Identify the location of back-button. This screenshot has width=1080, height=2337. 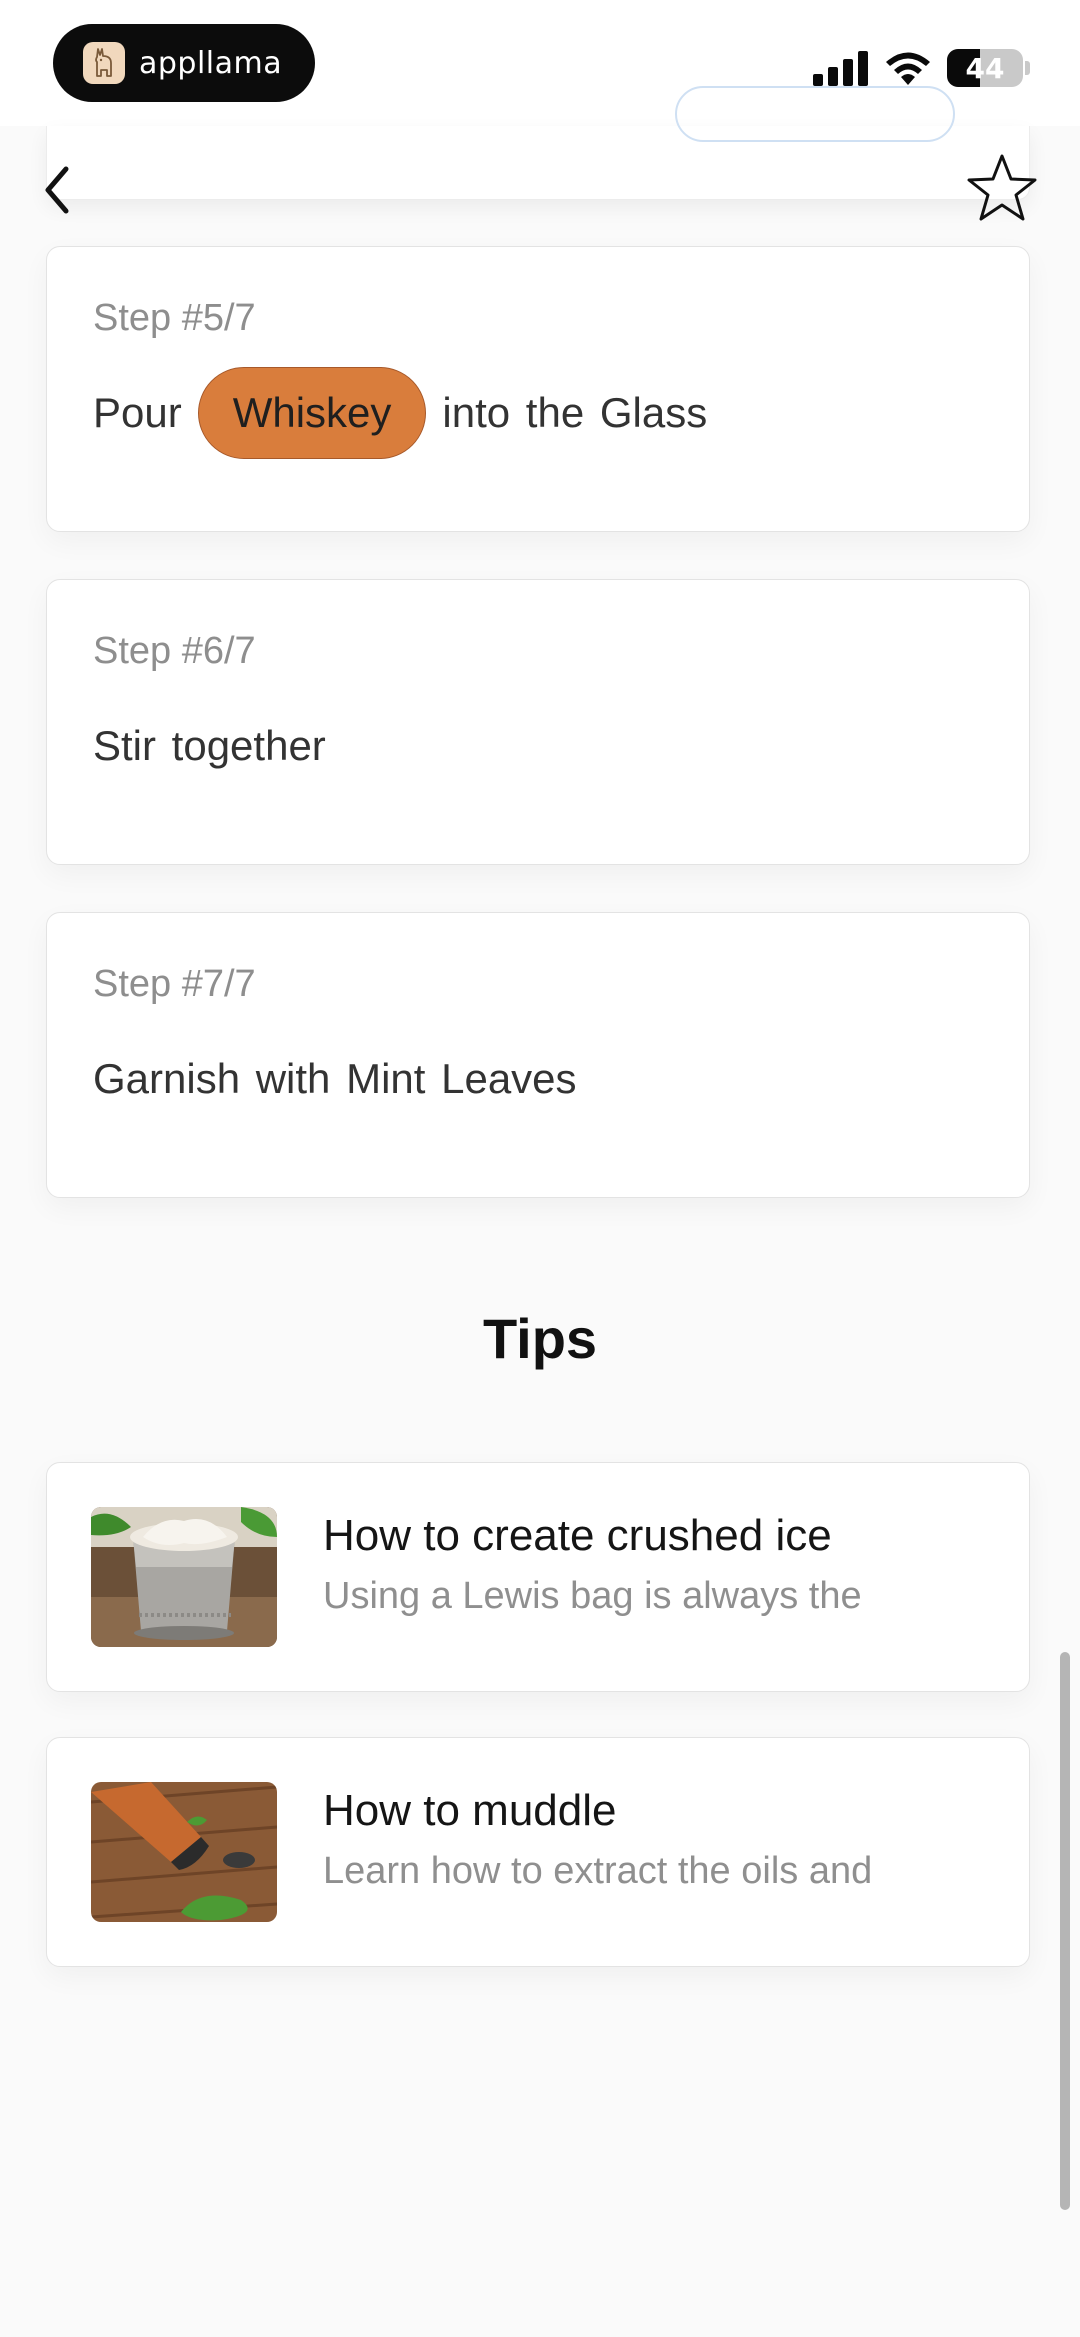
(57, 190).